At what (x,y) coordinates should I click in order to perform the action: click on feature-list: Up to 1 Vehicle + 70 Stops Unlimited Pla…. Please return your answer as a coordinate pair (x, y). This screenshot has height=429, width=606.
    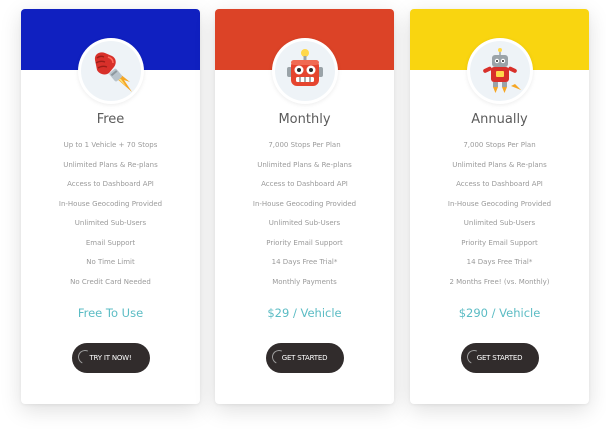
    Looking at the image, I should click on (110, 218).